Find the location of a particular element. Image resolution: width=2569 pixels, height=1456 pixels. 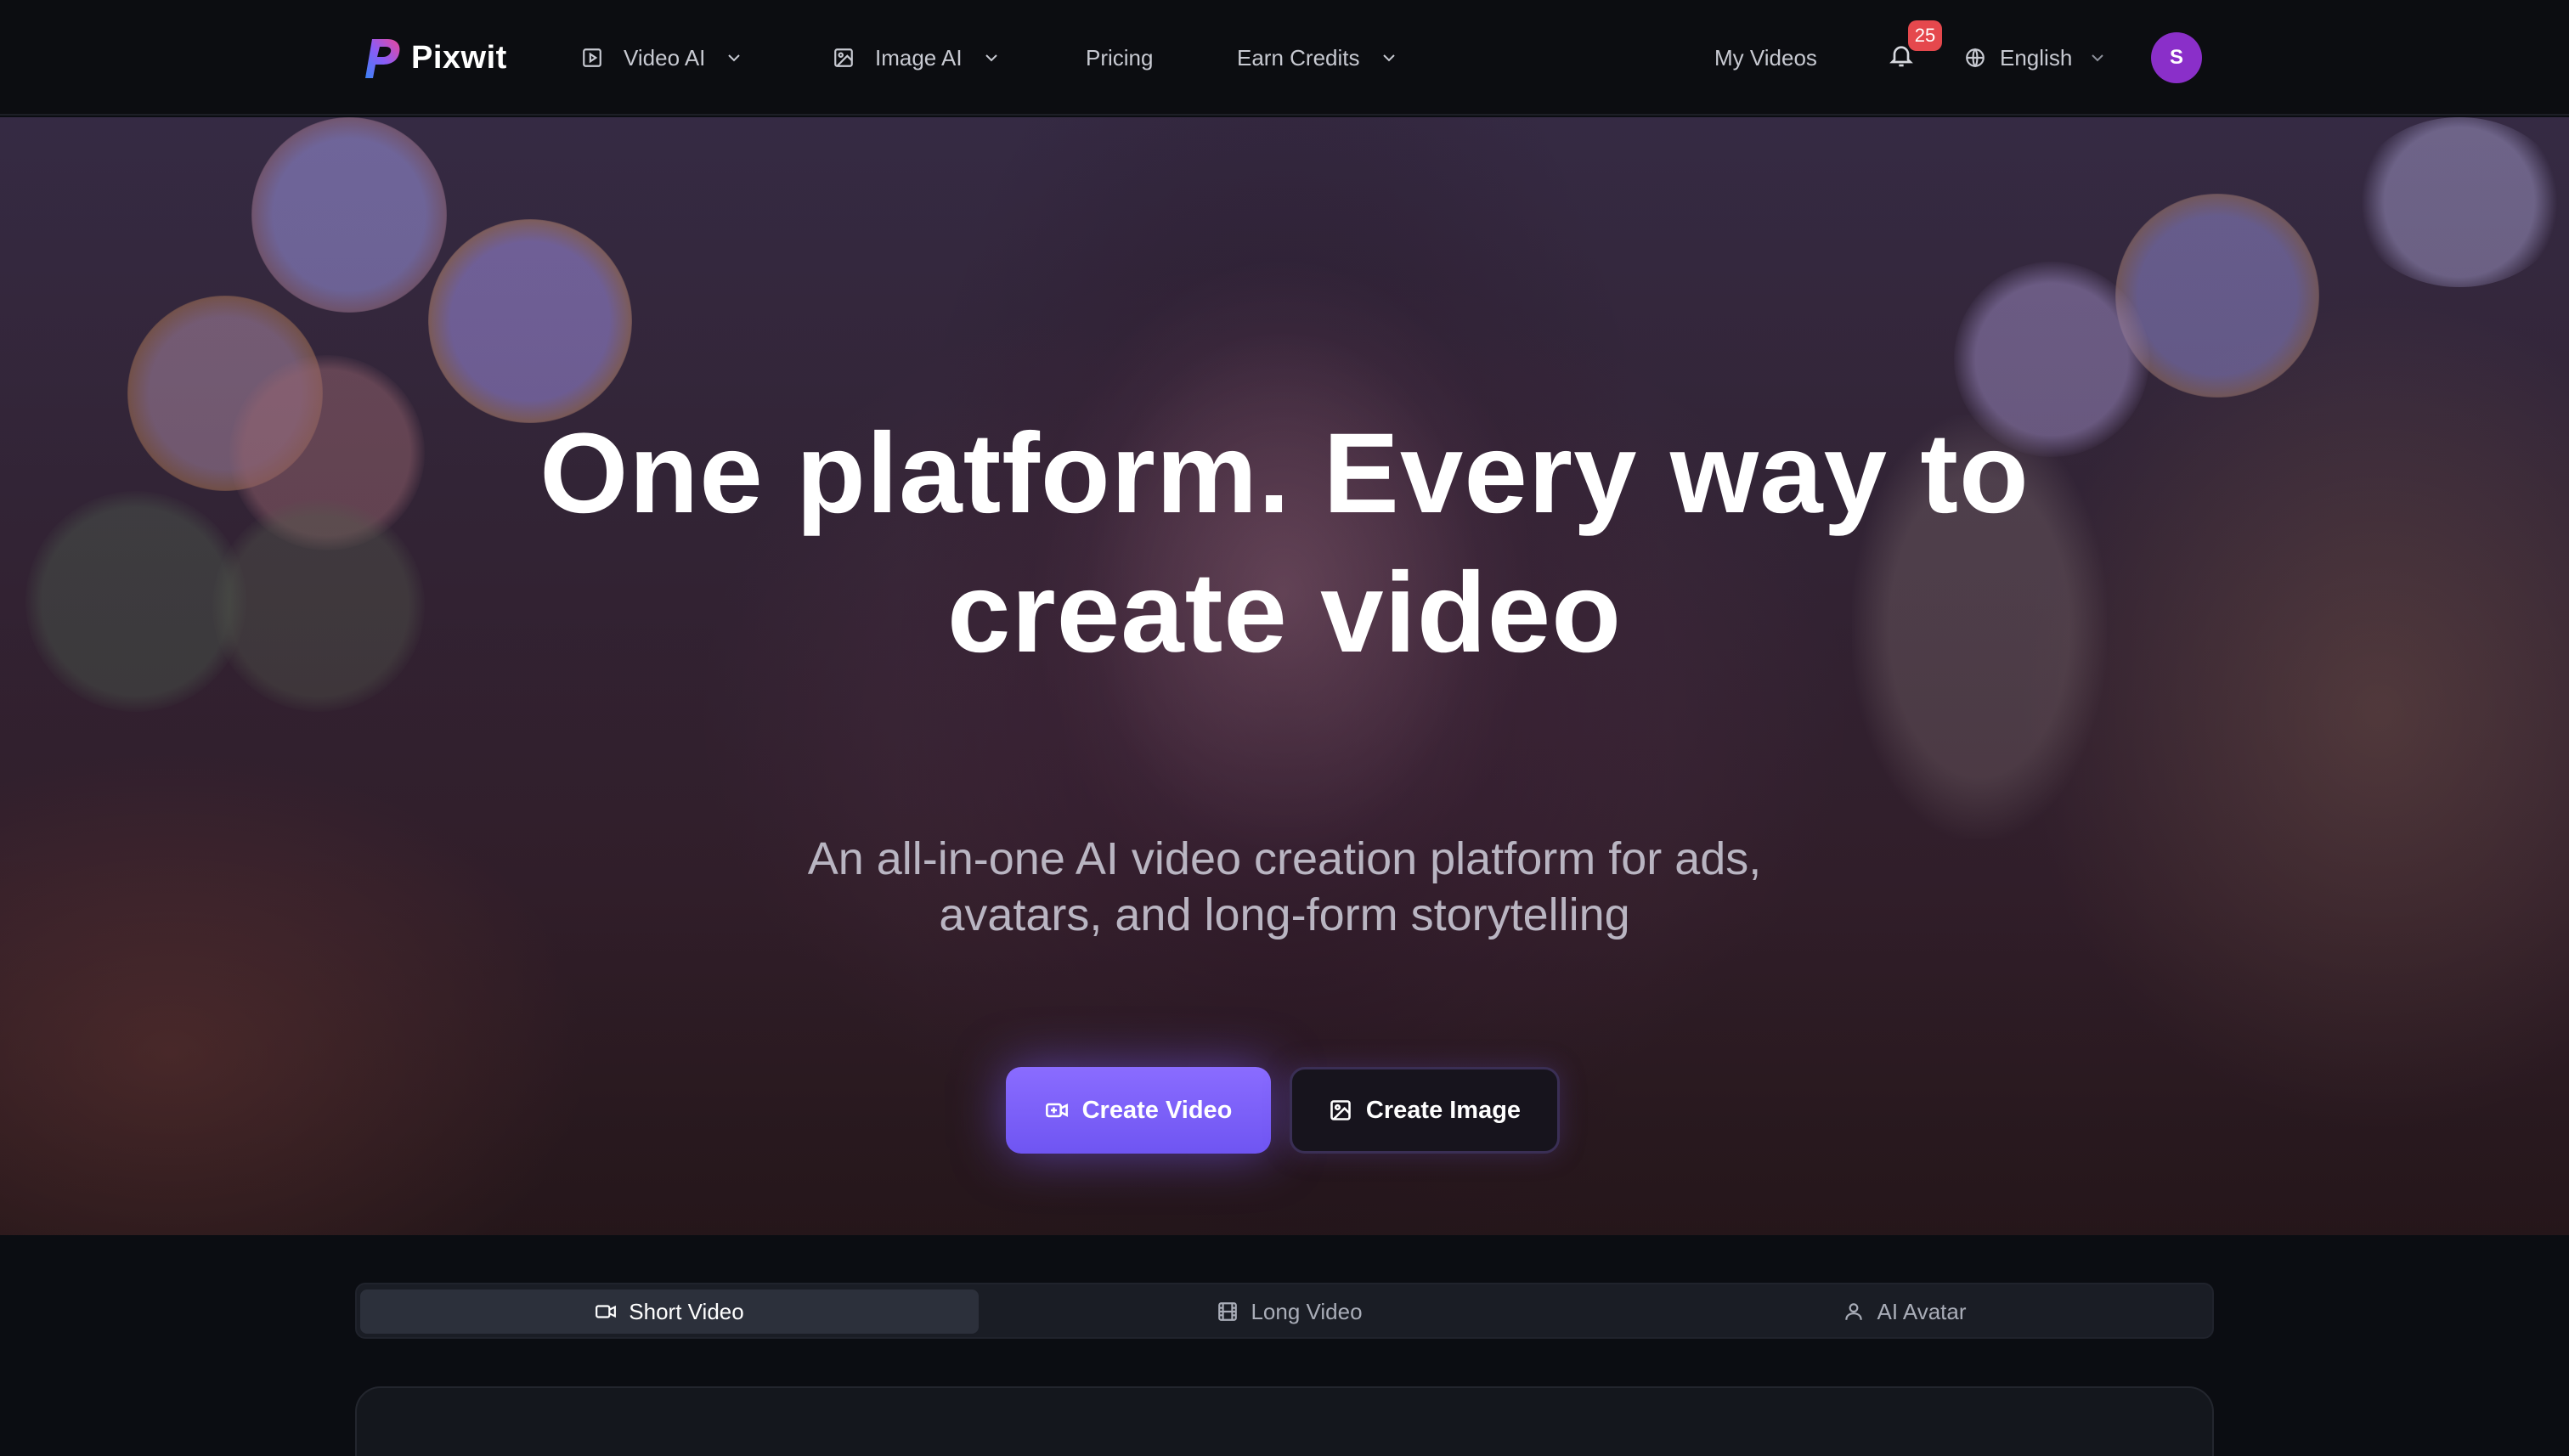

nav-earn-credits: Earn Credits is located at coordinates (1318, 58).